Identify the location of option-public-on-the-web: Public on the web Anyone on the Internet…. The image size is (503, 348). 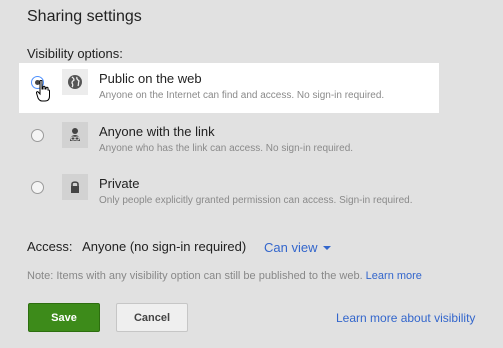
(229, 88).